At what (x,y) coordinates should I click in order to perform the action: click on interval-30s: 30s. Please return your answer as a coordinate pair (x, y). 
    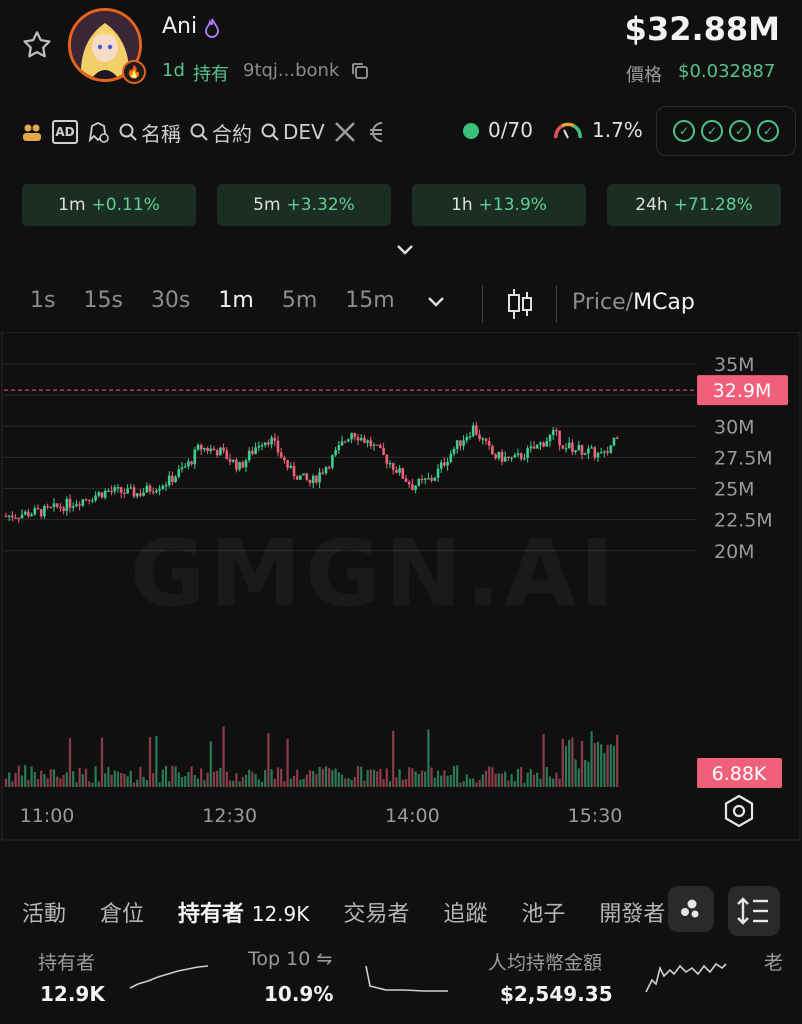
    Looking at the image, I should click on (170, 300).